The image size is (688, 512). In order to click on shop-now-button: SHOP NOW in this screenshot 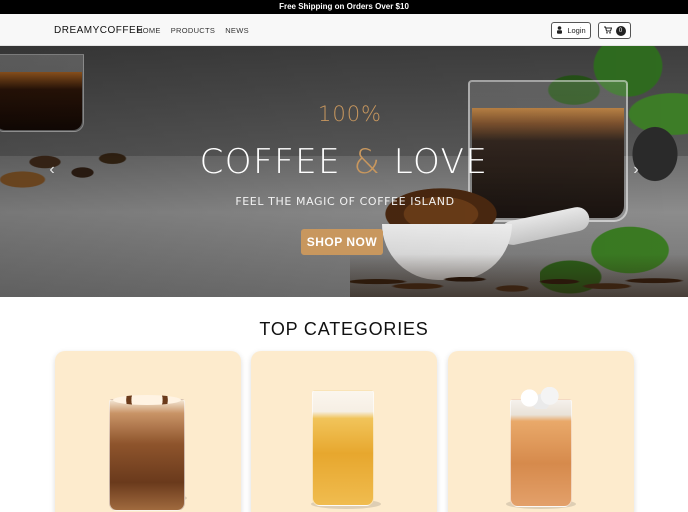, I will do `click(342, 242)`.